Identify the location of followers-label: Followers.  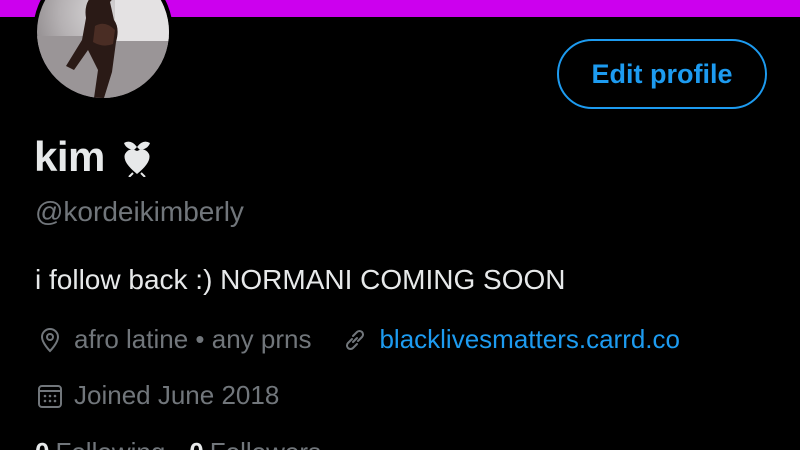
(265, 443).